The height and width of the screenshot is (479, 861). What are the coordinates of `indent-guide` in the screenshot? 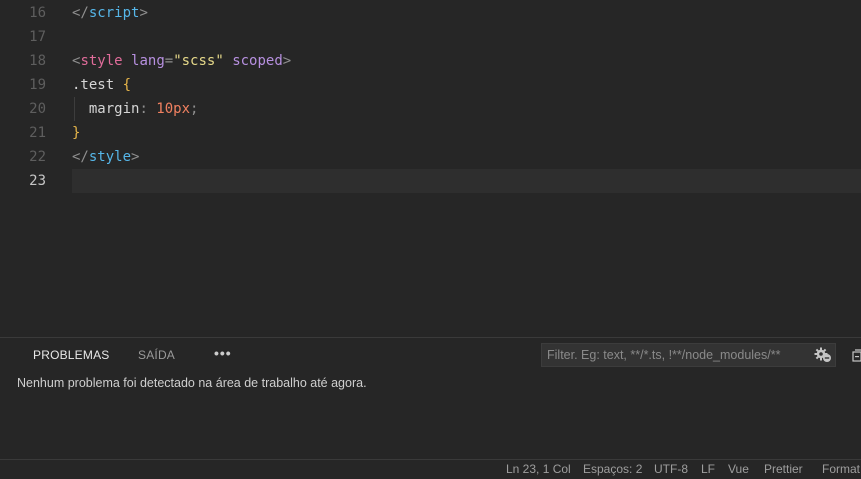 It's located at (74, 109).